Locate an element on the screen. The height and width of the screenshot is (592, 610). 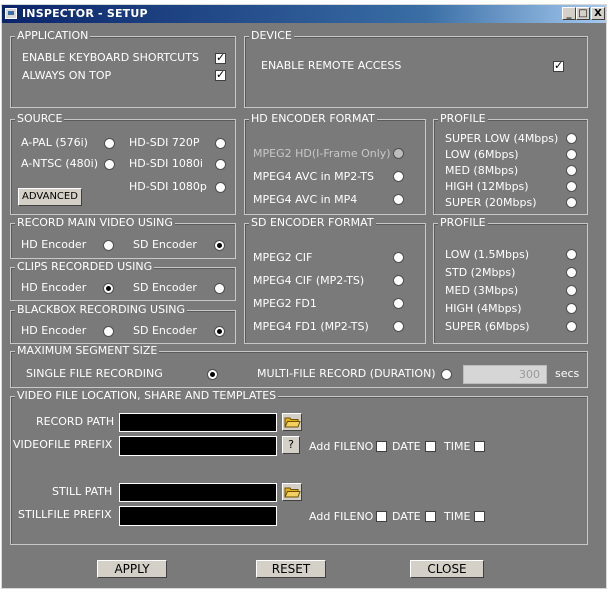
always-on-top-checkbox is located at coordinates (220, 74).